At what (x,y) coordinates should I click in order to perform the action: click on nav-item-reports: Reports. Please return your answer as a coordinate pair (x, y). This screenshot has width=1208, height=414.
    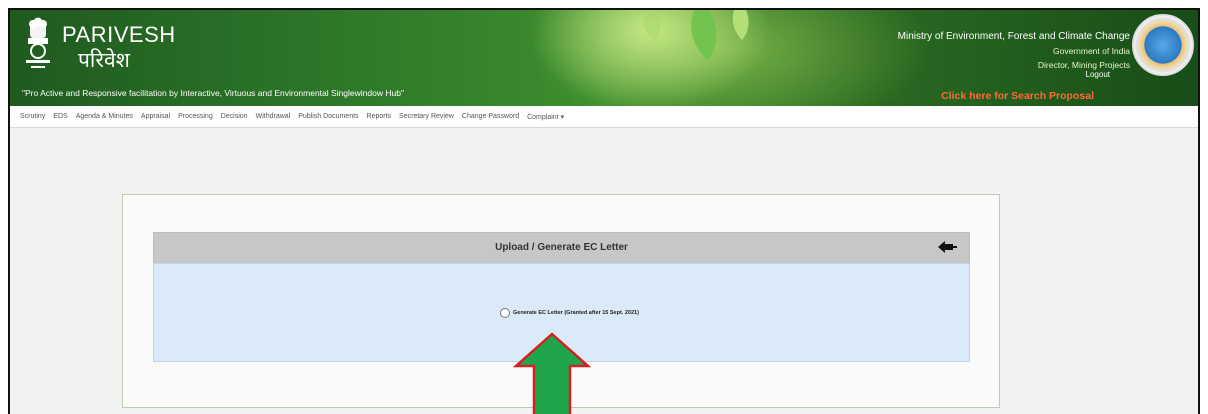
    Looking at the image, I should click on (379, 116).